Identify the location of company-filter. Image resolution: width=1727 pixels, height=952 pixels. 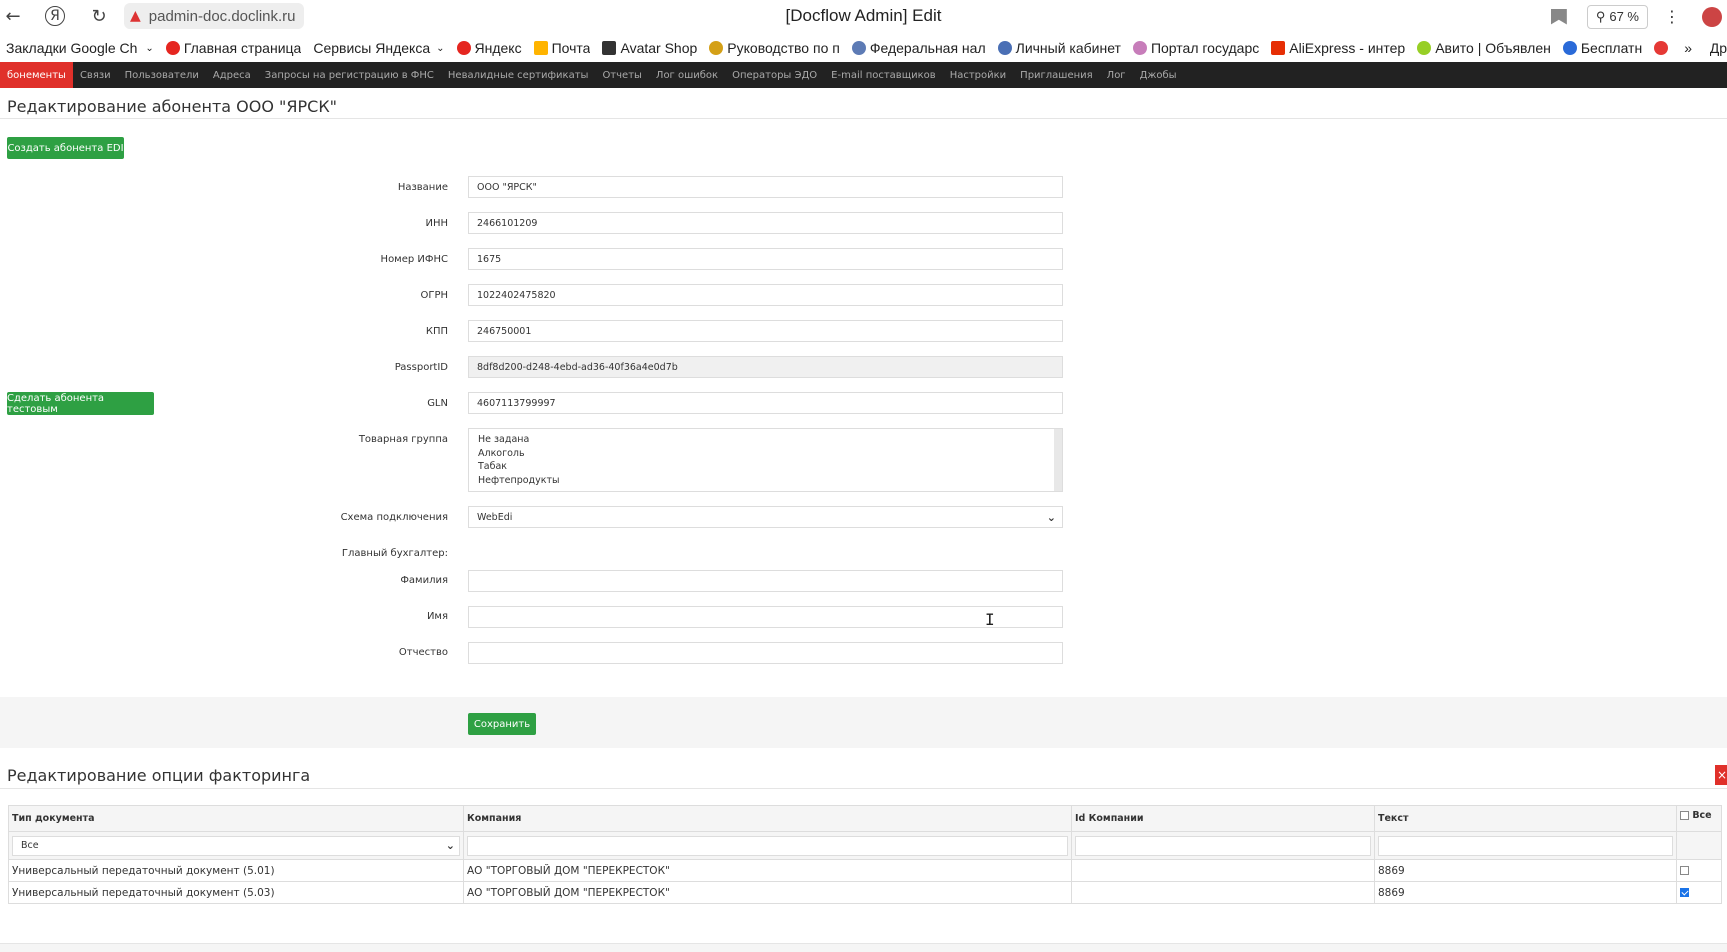
(767, 845).